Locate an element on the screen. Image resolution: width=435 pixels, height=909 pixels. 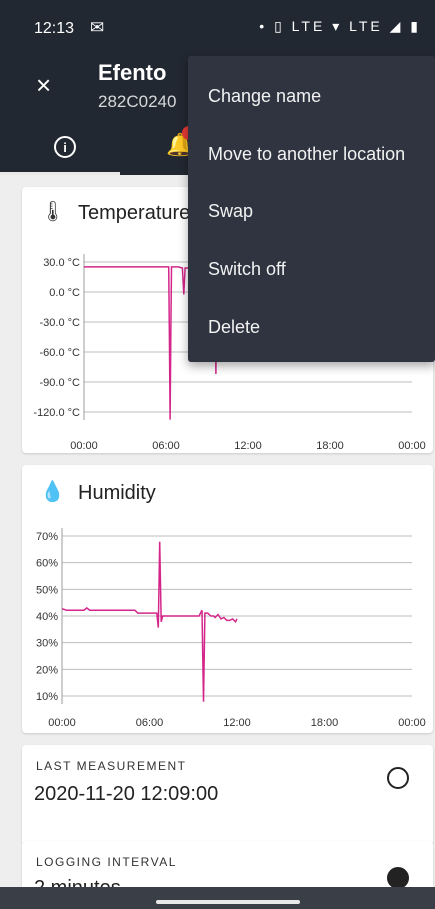
logging-interval-label: LOGGING INTERVAL is located at coordinates (106, 862).